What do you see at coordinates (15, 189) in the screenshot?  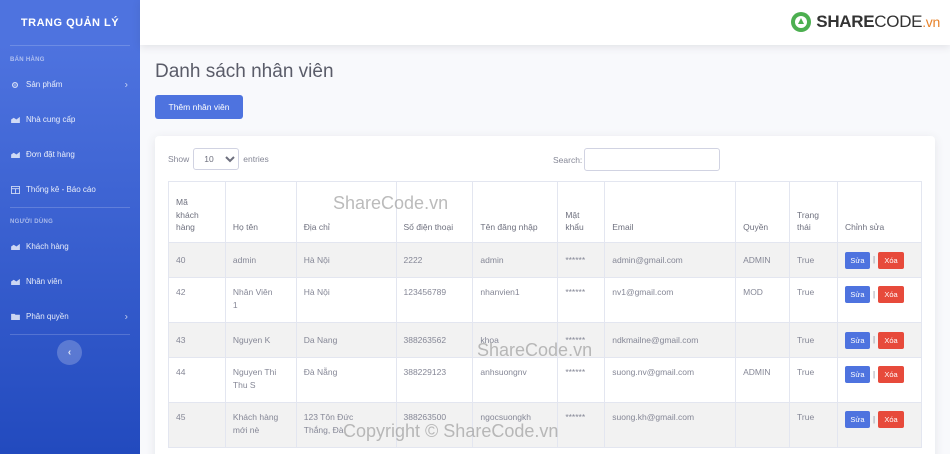 I see `table-icon` at bounding box center [15, 189].